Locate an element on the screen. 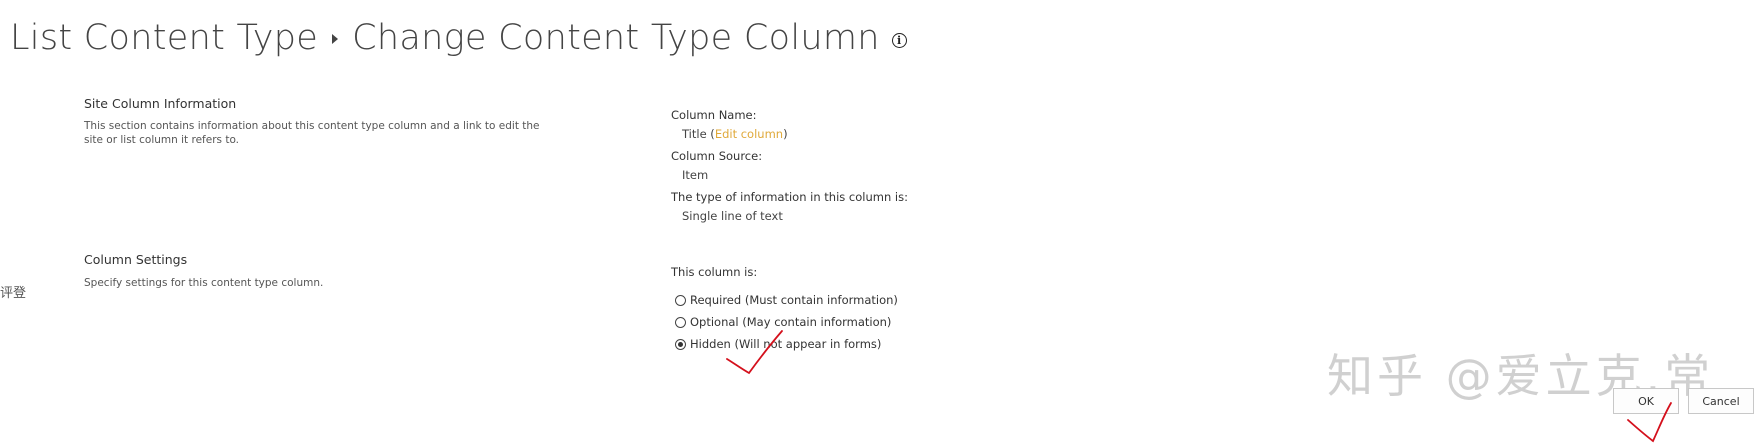 The width and height of the screenshot is (1763, 444). radio-optional: Optional (May contain information) is located at coordinates (783, 322).